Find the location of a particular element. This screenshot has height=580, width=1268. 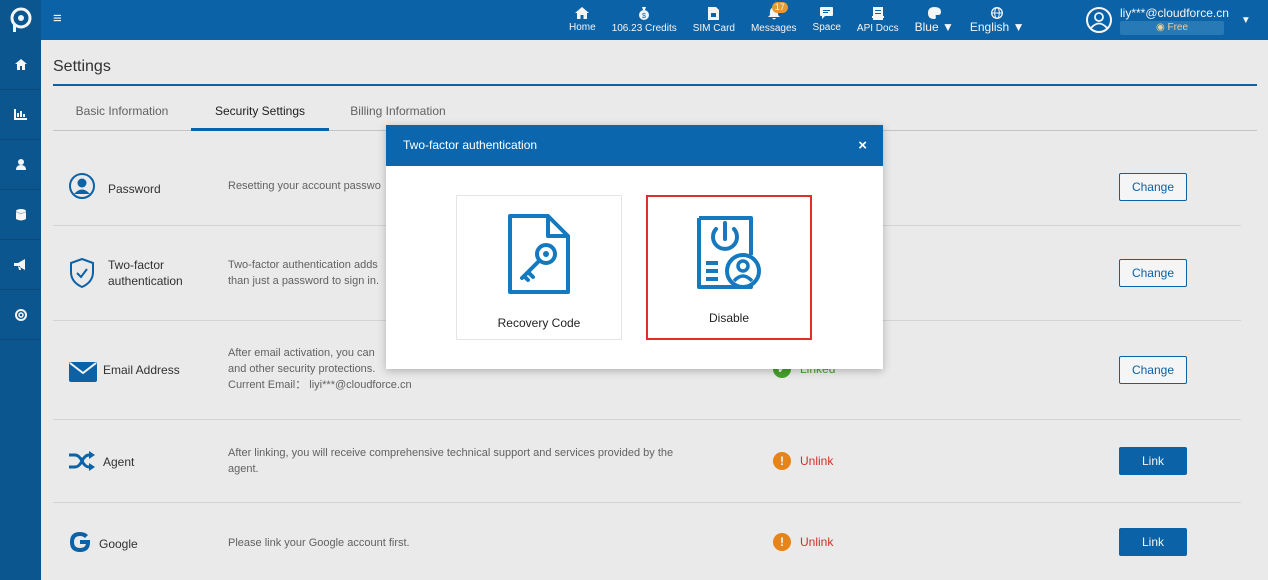

recovery-code-option: Recovery Code is located at coordinates (539, 267).